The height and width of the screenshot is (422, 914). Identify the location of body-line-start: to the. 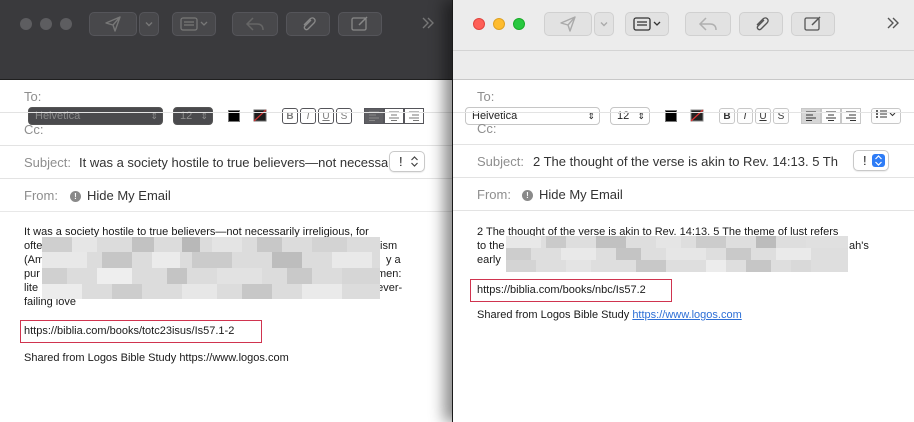
(491, 246).